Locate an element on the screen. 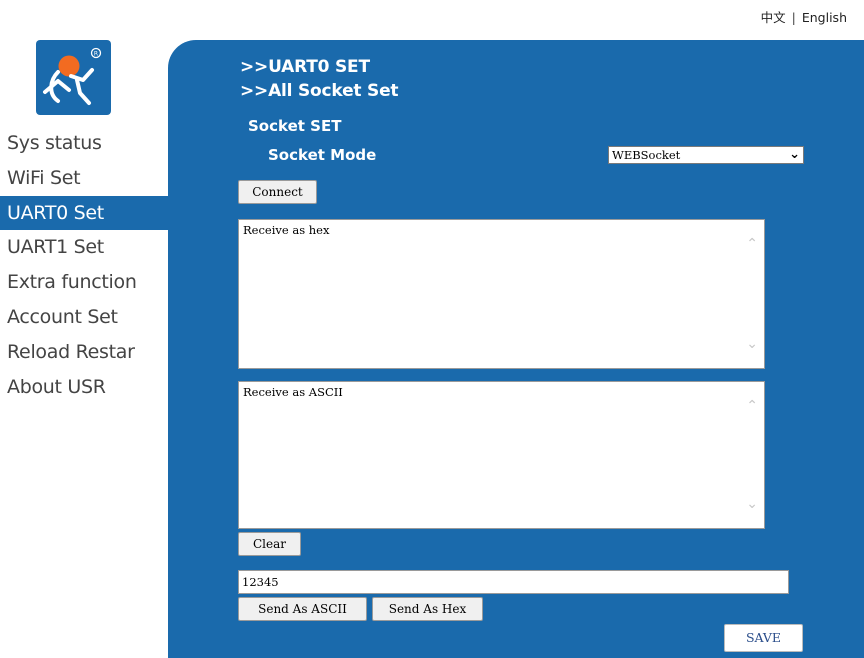  send-as-hex-button: Send As Hex is located at coordinates (427, 609).